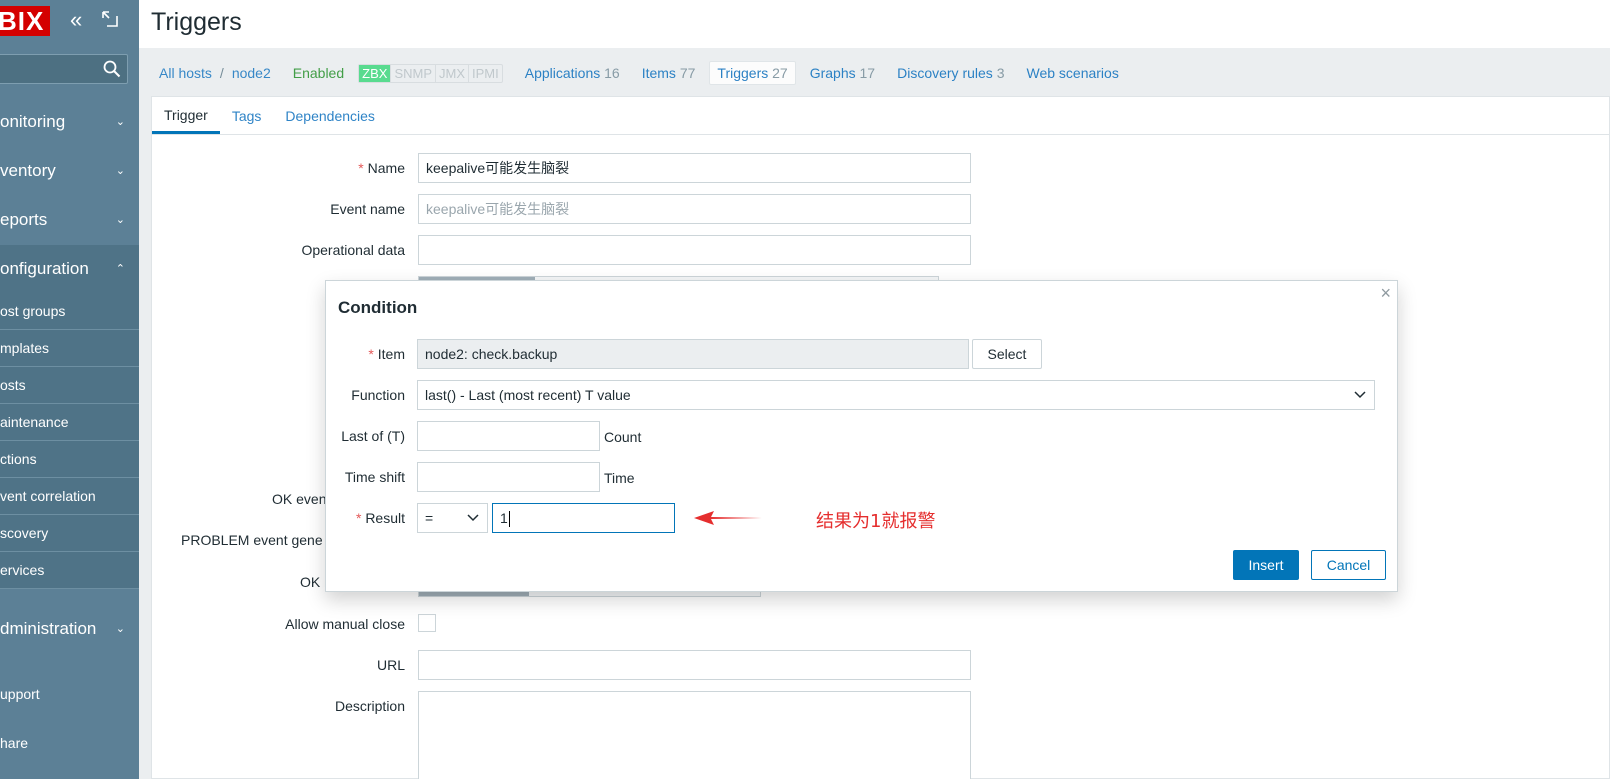 Image resolution: width=1610 pixels, height=779 pixels. Describe the element at coordinates (24, 219) in the screenshot. I see `menu-label: eports` at that location.